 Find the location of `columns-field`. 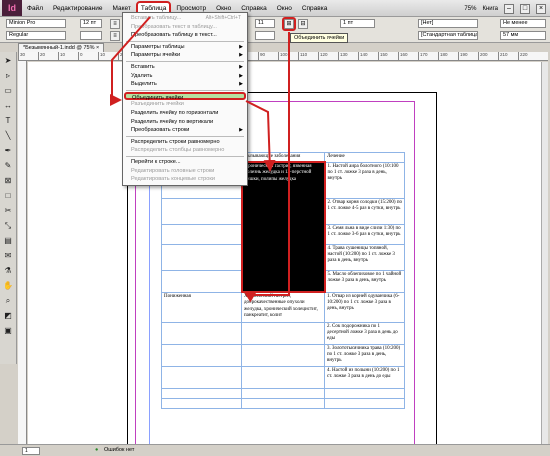

columns-field is located at coordinates (265, 35).